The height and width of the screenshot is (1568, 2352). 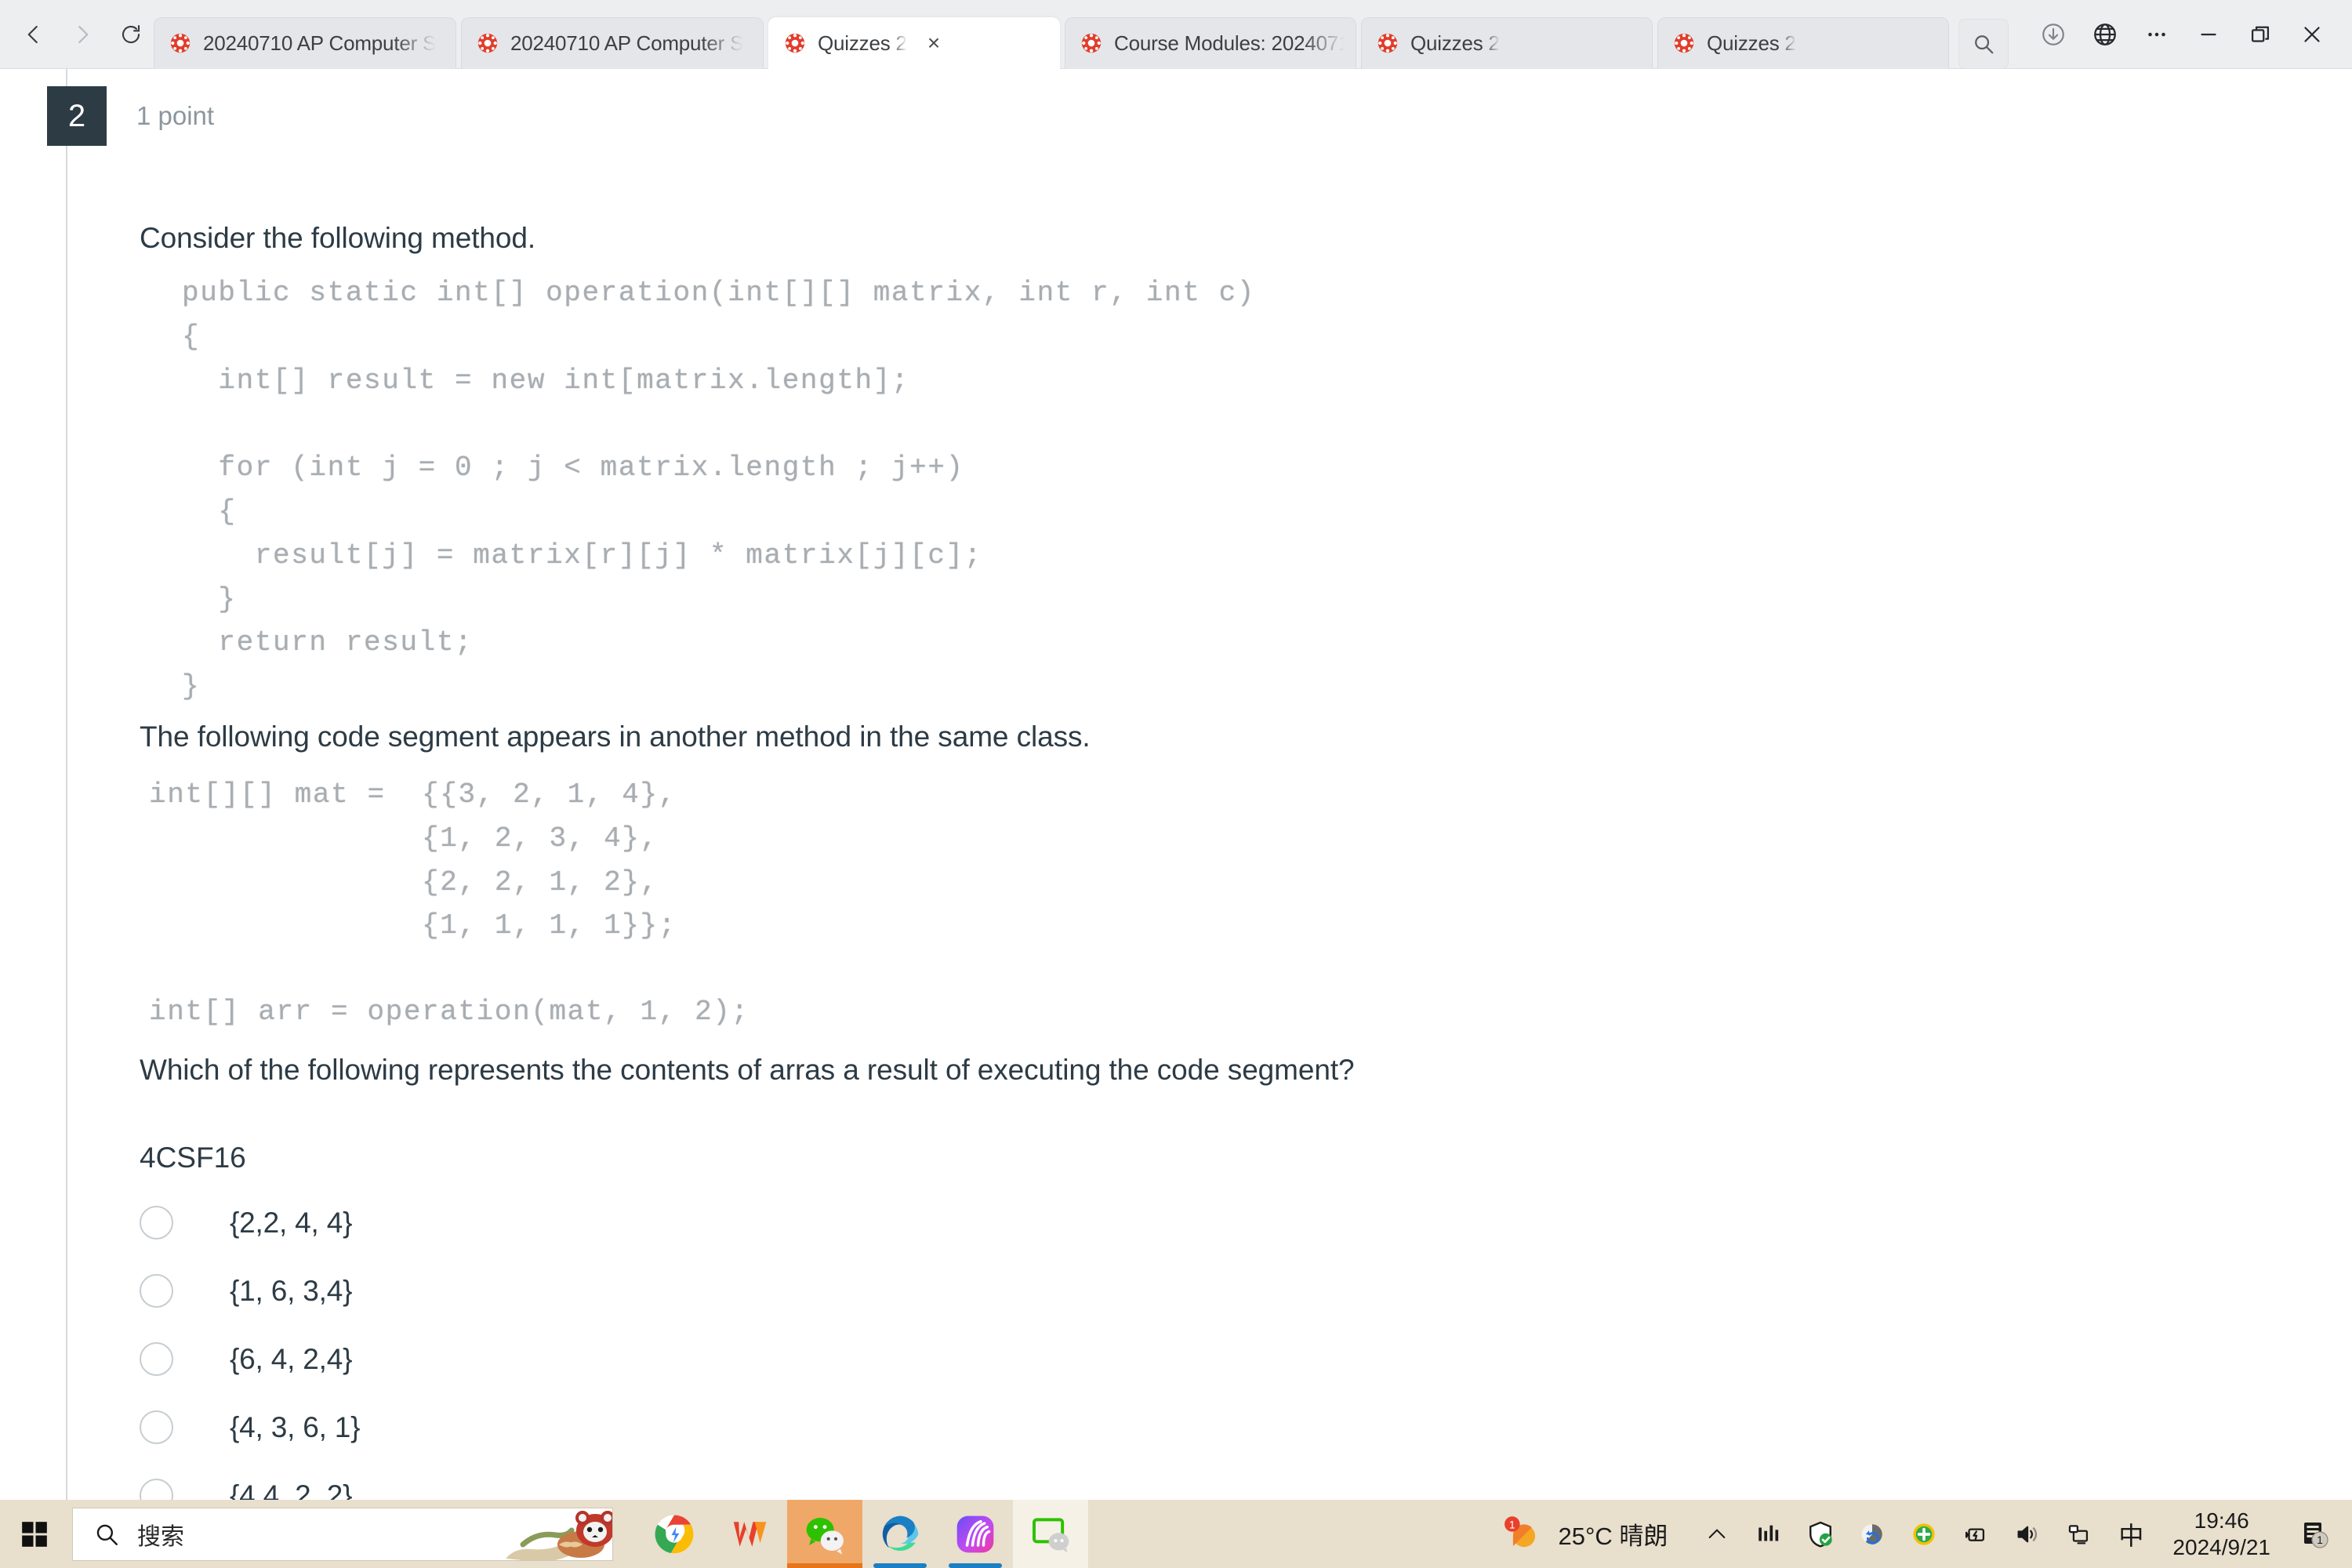 What do you see at coordinates (1983, 43) in the screenshot?
I see `tab-search-button` at bounding box center [1983, 43].